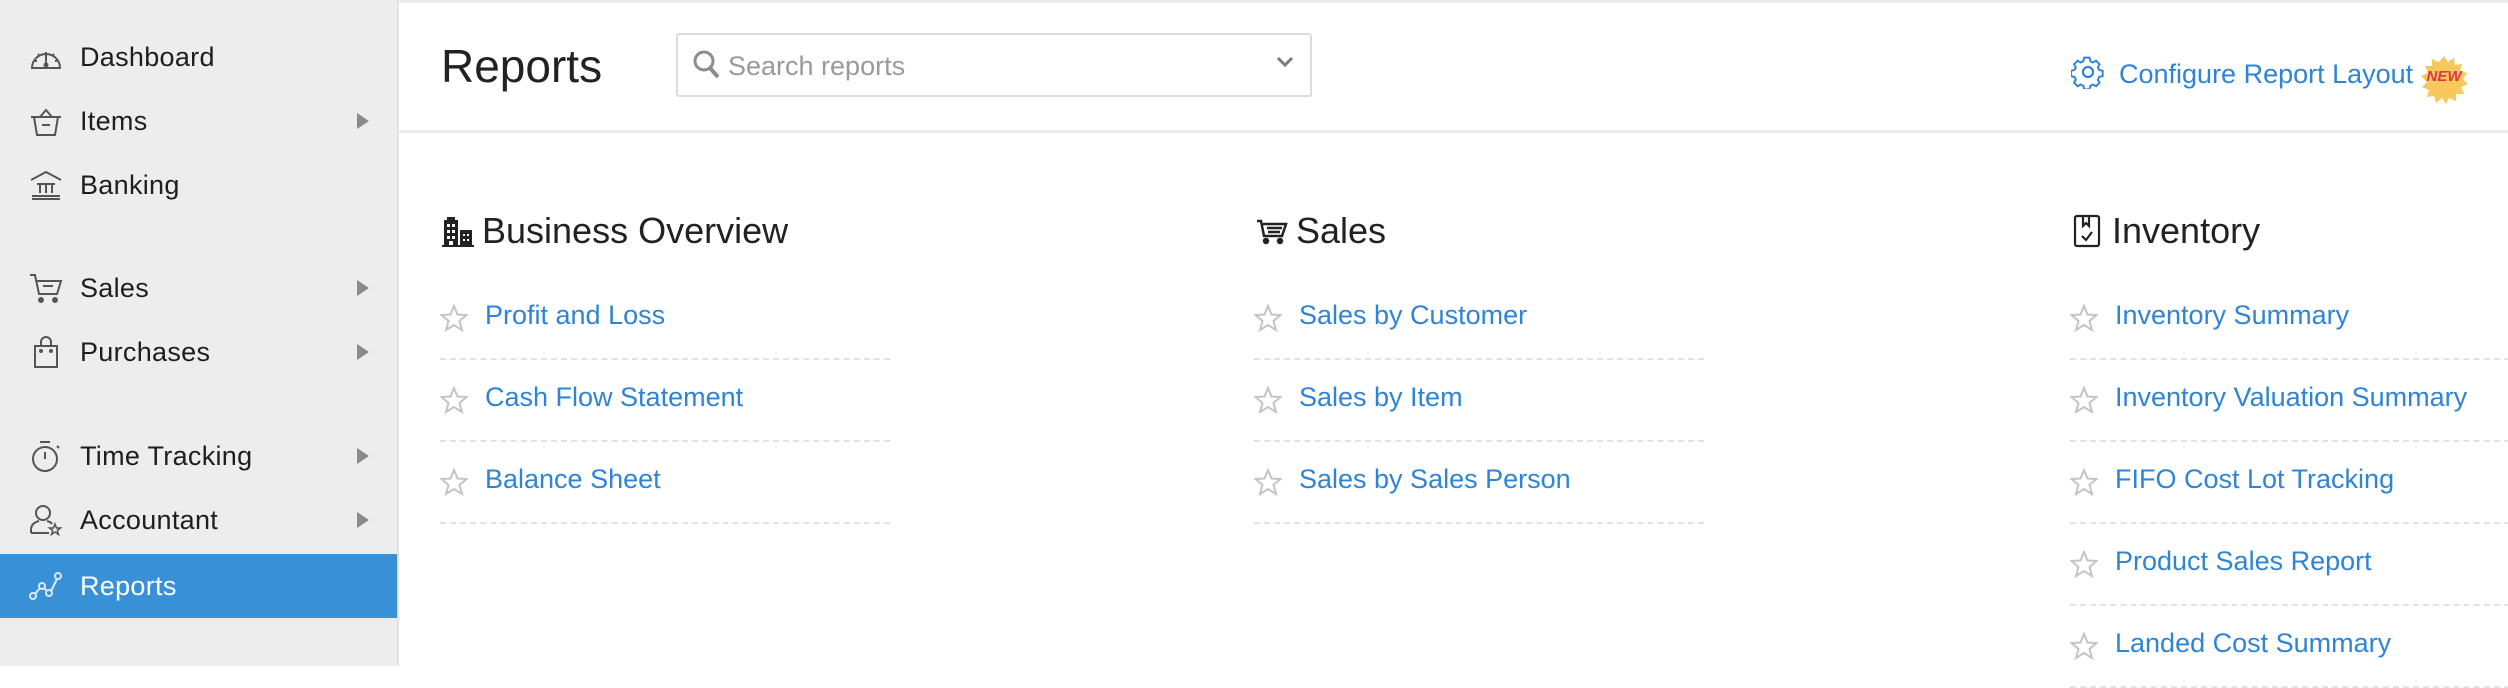  What do you see at coordinates (1435, 479) in the screenshot?
I see `report-link: Sales by Sales Person` at bounding box center [1435, 479].